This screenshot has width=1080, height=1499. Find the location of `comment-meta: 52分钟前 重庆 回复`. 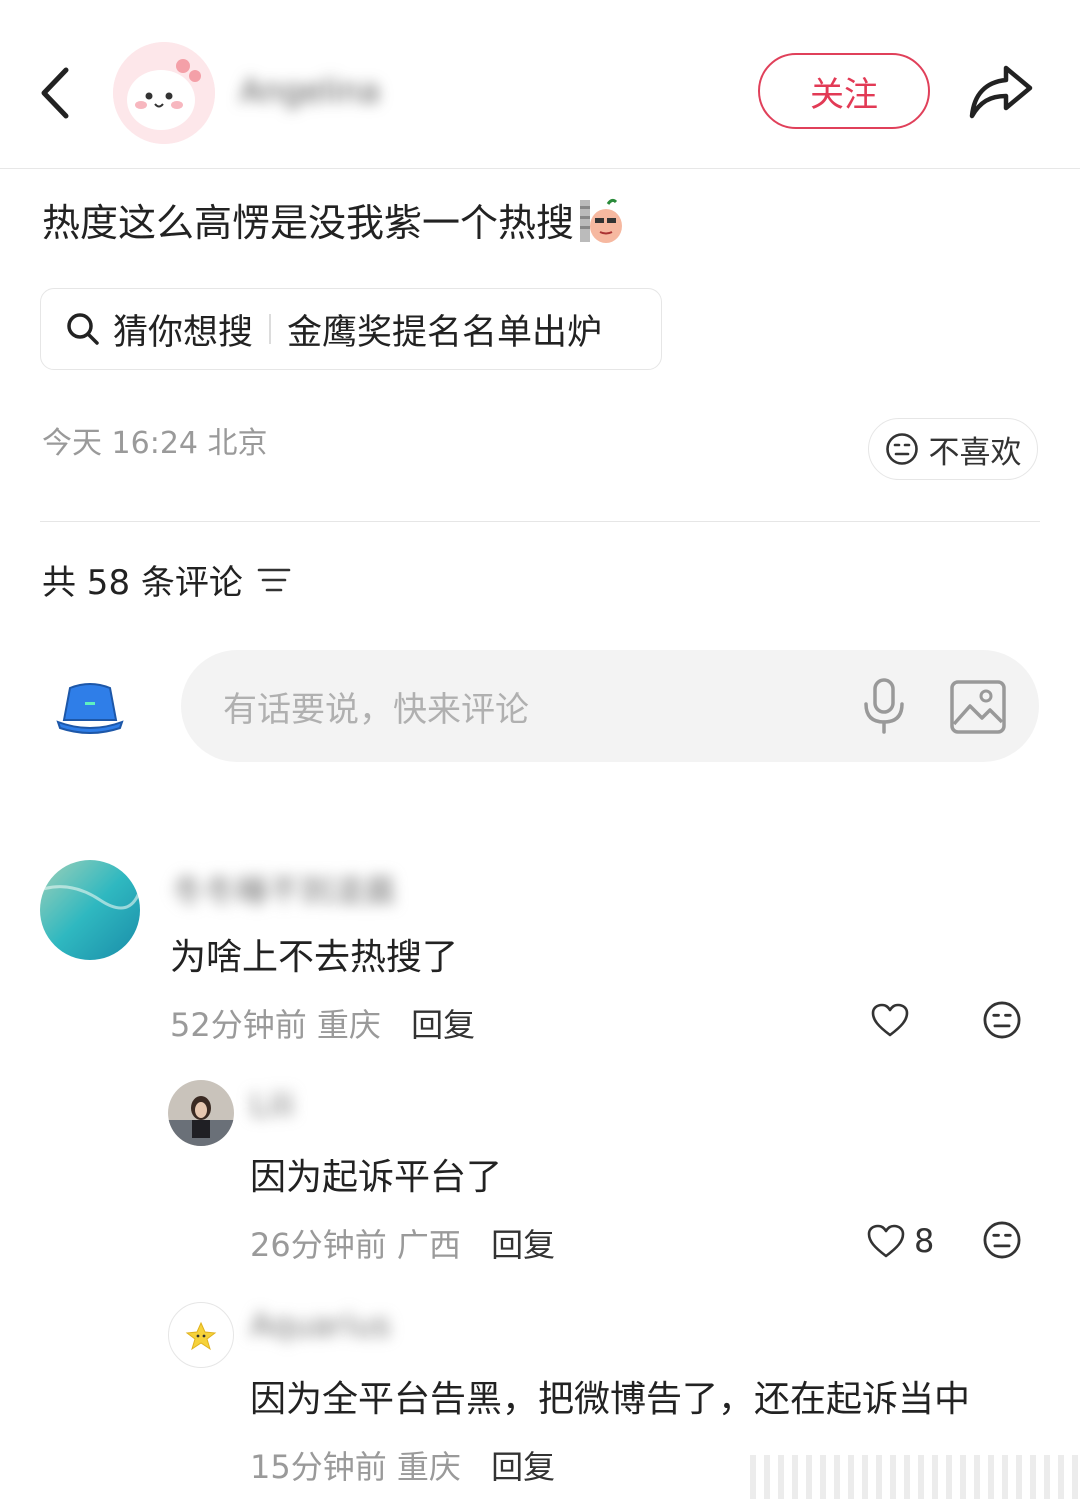

comment-meta: 52分钟前 重庆 回复 is located at coordinates (322, 1023).